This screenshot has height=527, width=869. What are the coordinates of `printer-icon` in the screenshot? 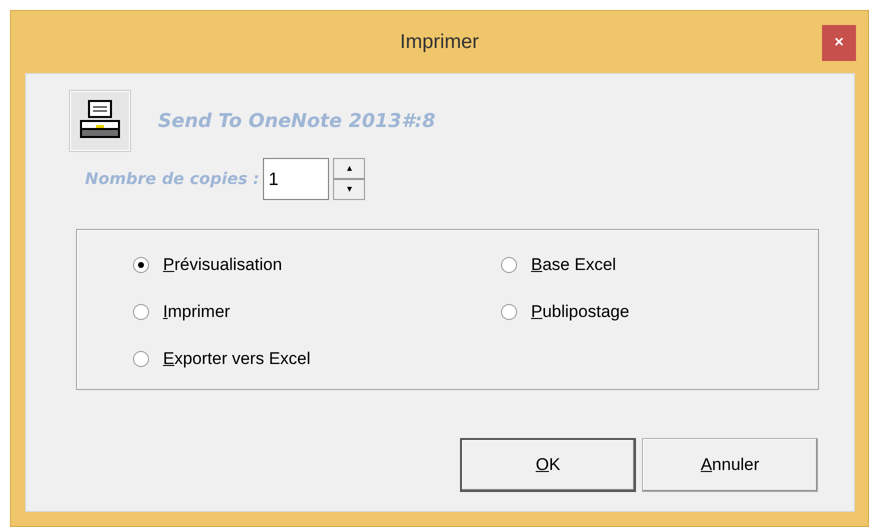 It's located at (100, 121).